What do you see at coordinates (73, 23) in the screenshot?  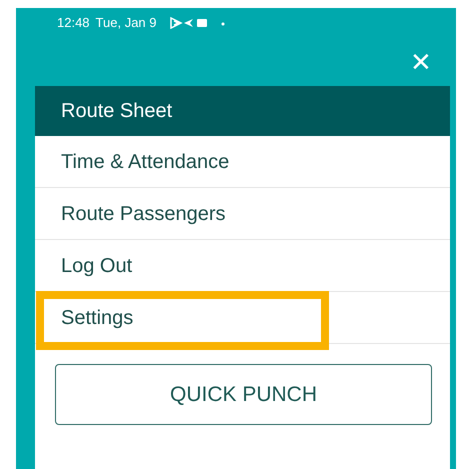 I see `status-time: 12:48` at bounding box center [73, 23].